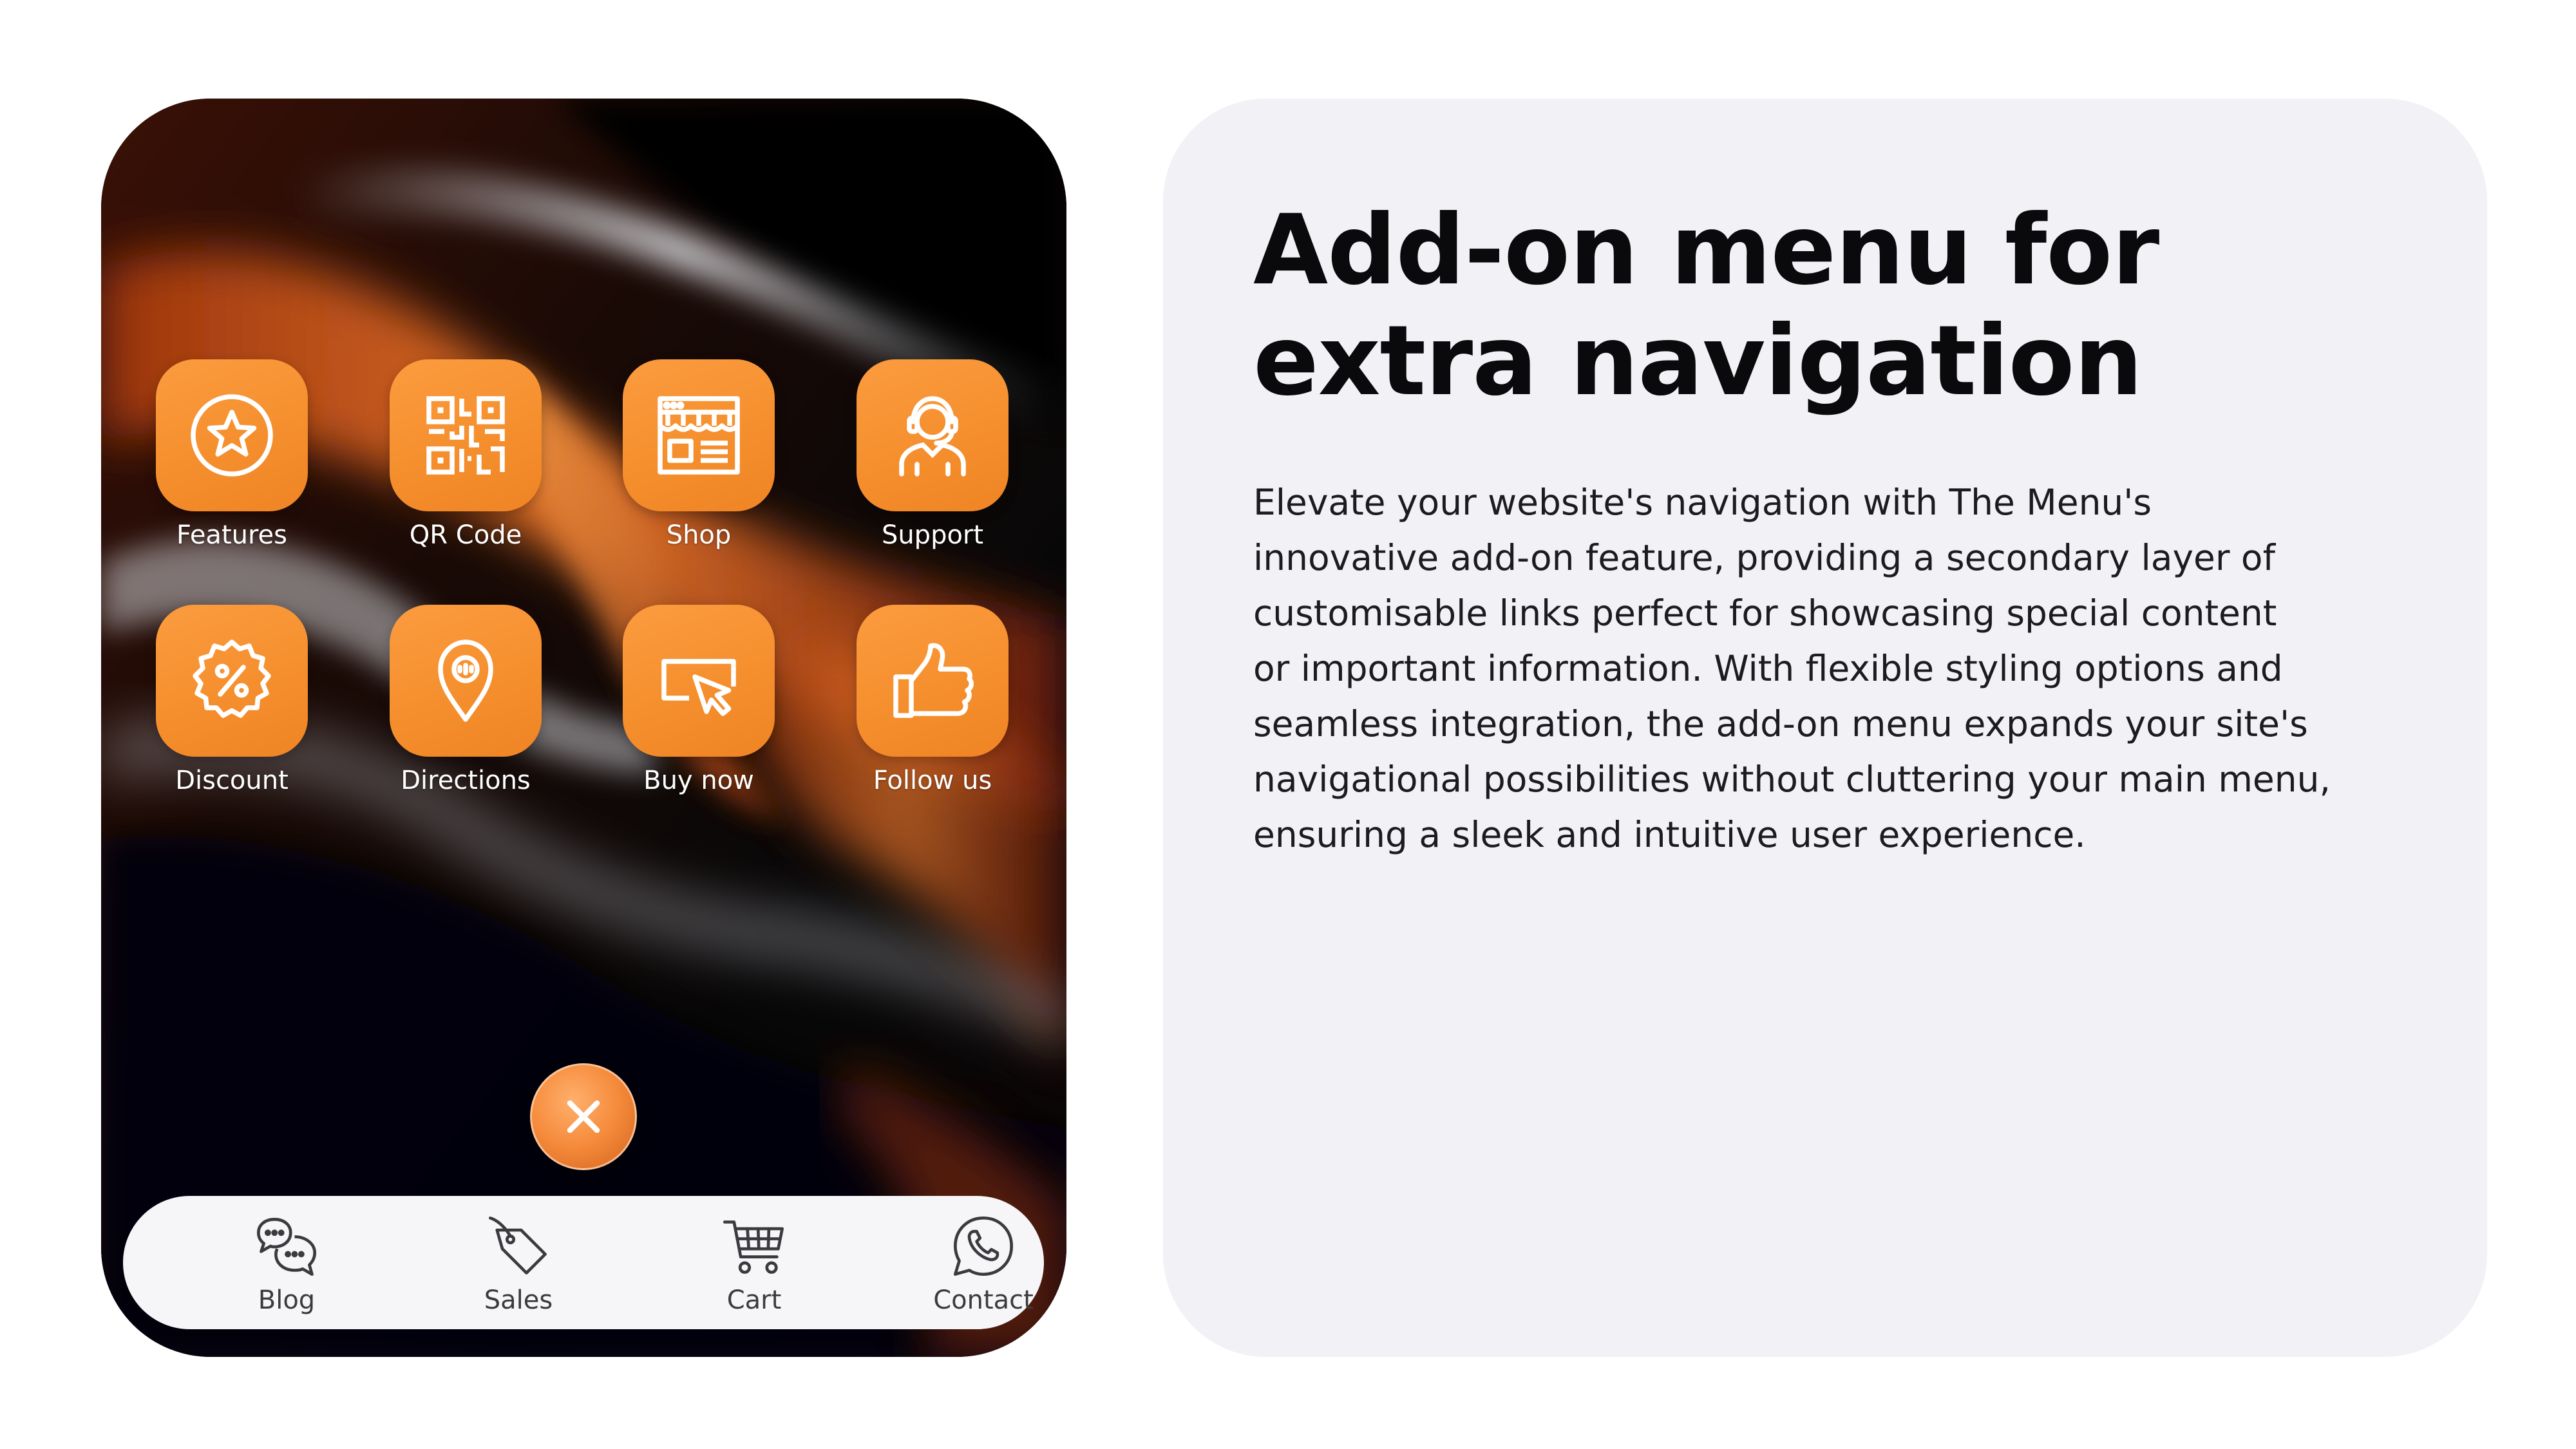 The height and width of the screenshot is (1449, 2576). I want to click on whatsapp-phone-icon, so click(983, 1246).